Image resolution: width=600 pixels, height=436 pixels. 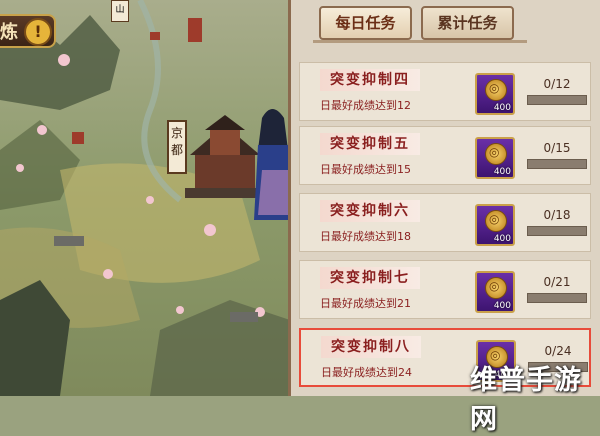 What do you see at coordinates (370, 80) in the screenshot?
I see `task-name: 突变抑制四` at bounding box center [370, 80].